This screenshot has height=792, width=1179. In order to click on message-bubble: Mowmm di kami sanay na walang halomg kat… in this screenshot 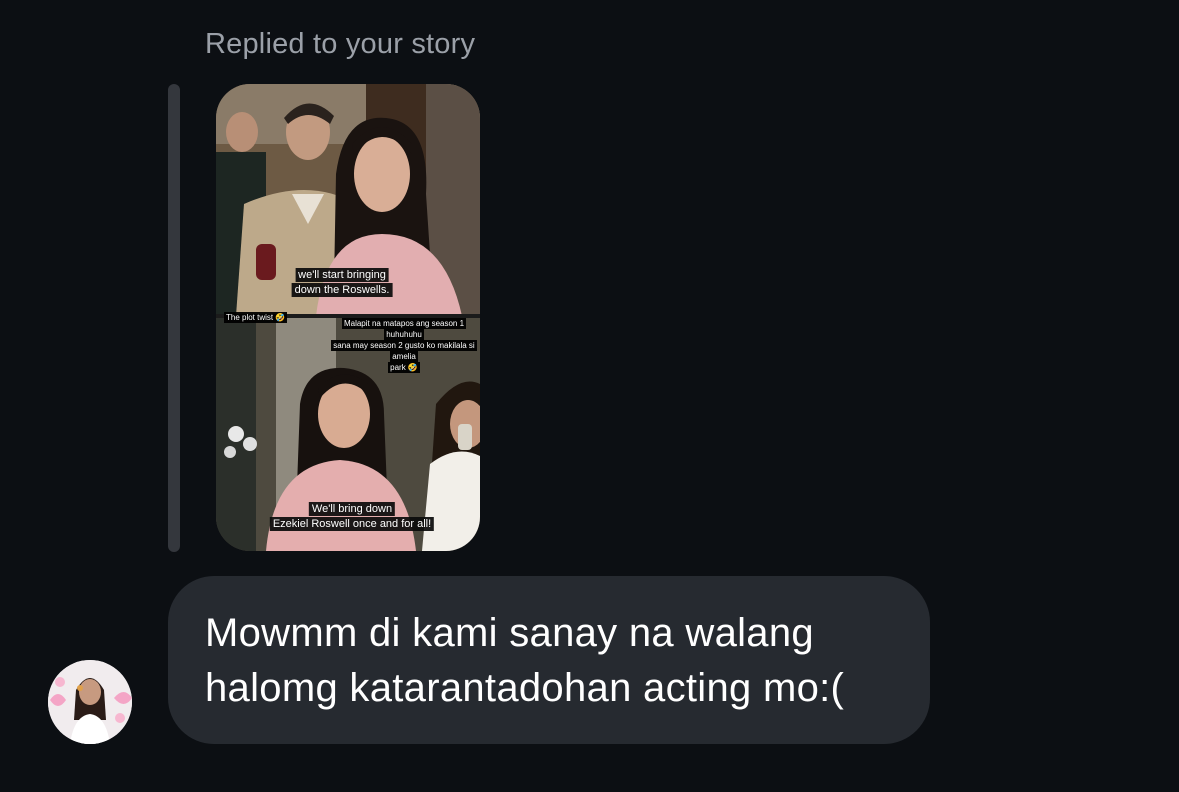, I will do `click(549, 660)`.